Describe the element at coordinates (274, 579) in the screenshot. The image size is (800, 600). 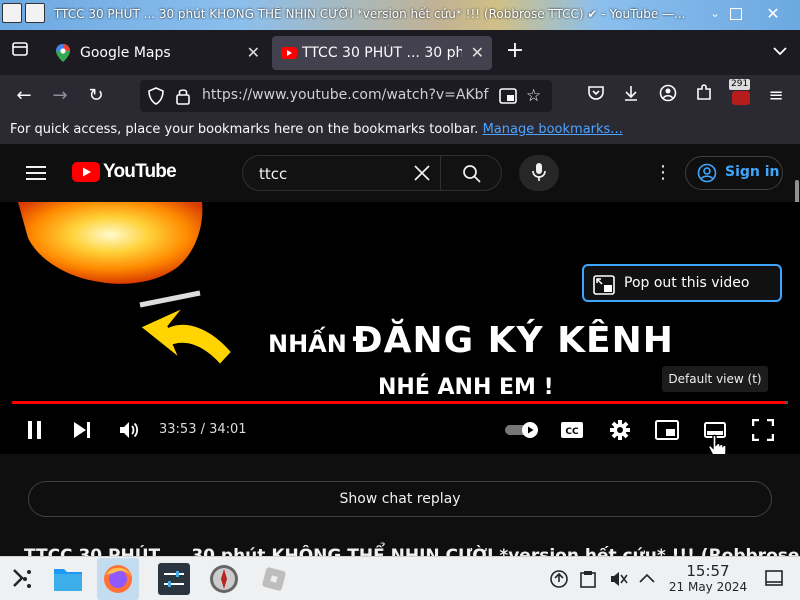
I see `roblox-icon` at that location.